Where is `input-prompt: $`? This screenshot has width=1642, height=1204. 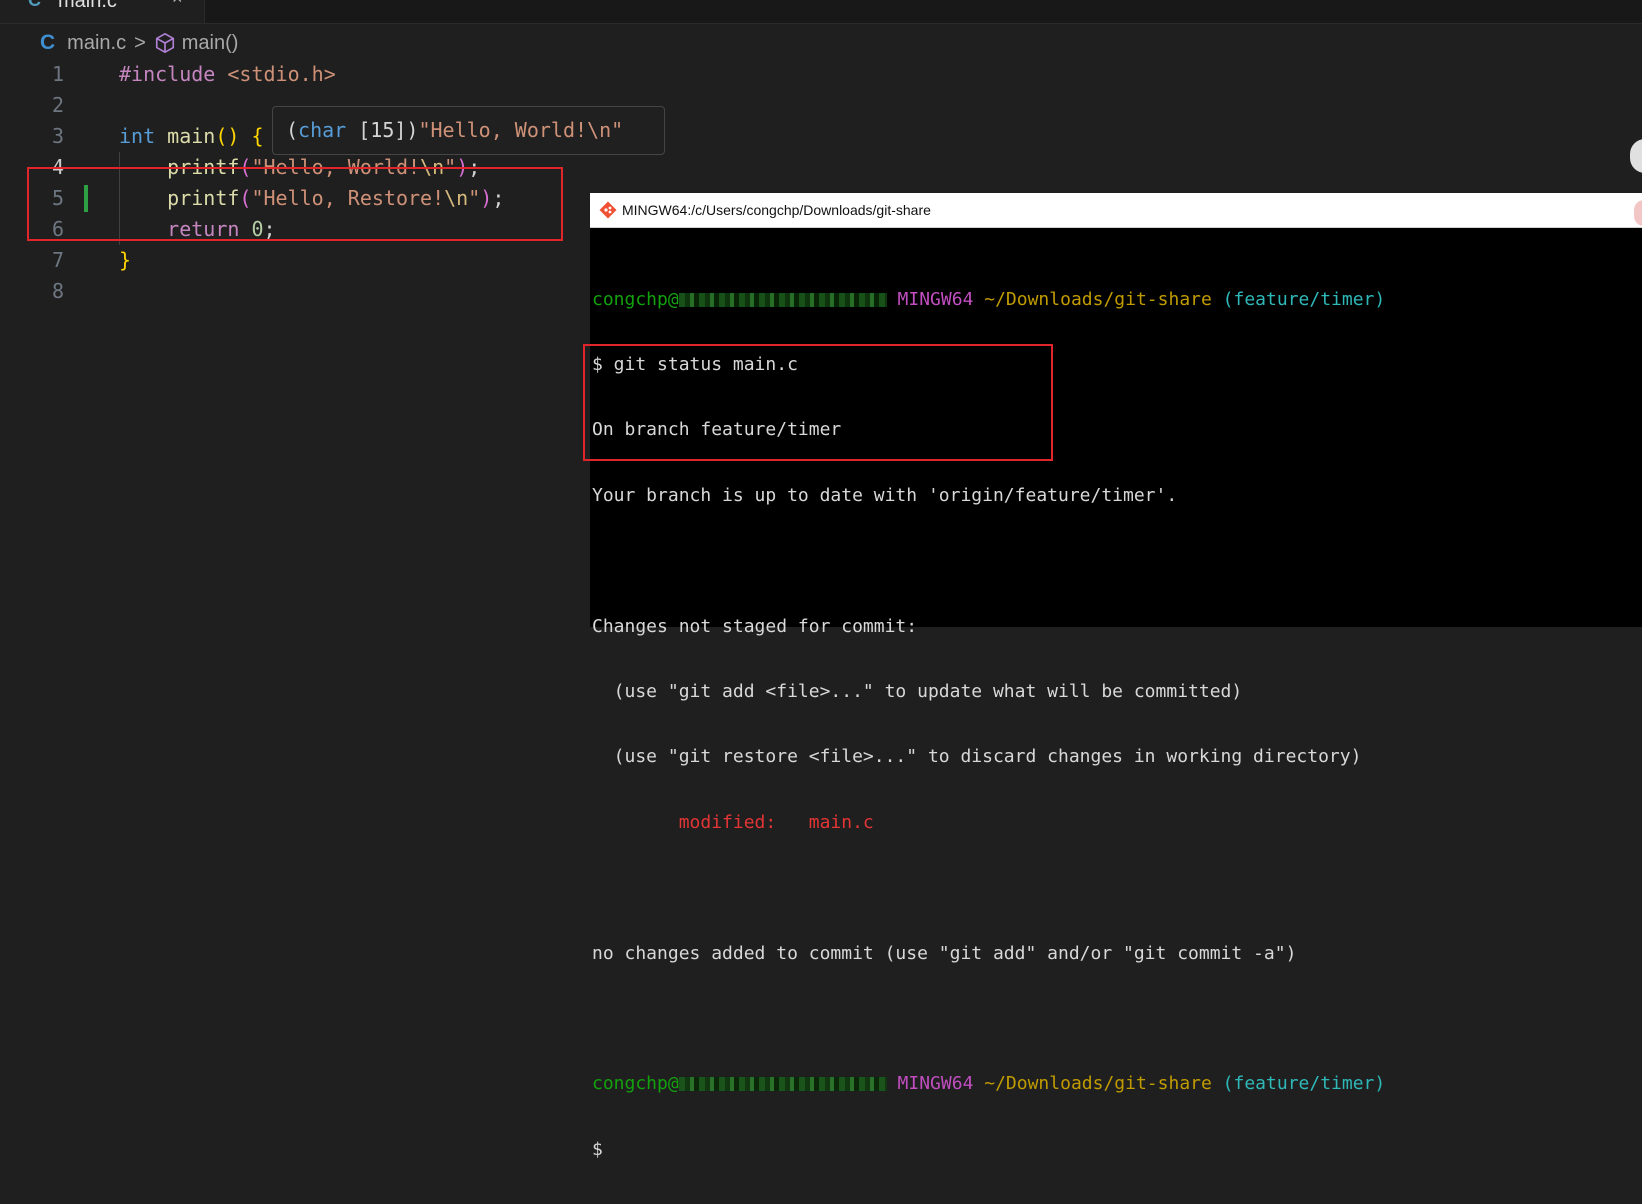
input-prompt: $ is located at coordinates (988, 1150).